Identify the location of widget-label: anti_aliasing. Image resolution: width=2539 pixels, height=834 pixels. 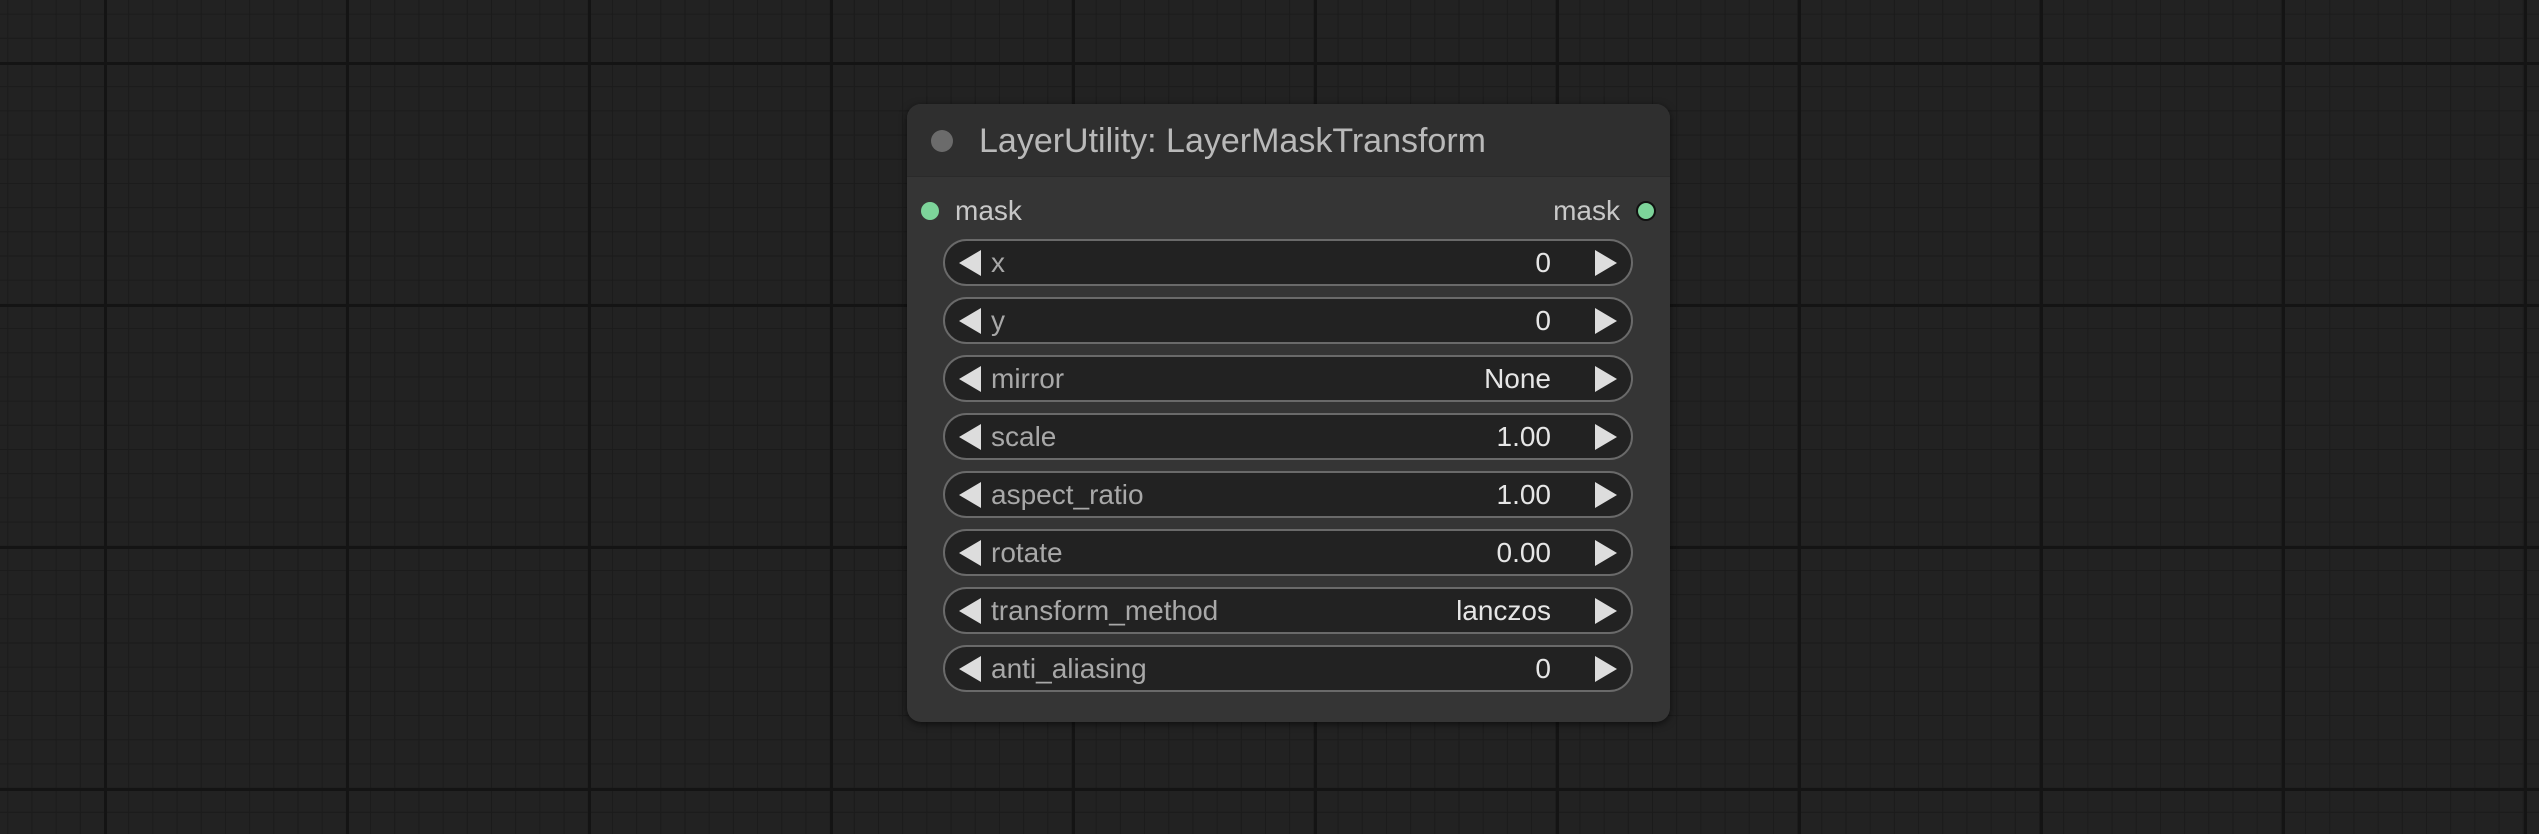
(1069, 668).